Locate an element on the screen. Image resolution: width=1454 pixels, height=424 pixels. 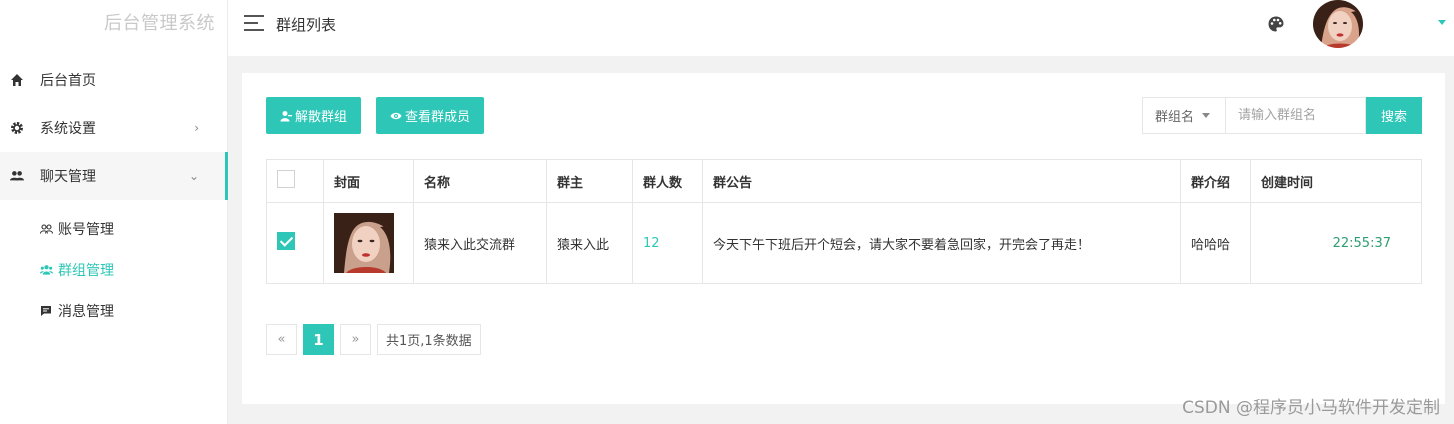
column-header: 群人数 is located at coordinates (667, 181).